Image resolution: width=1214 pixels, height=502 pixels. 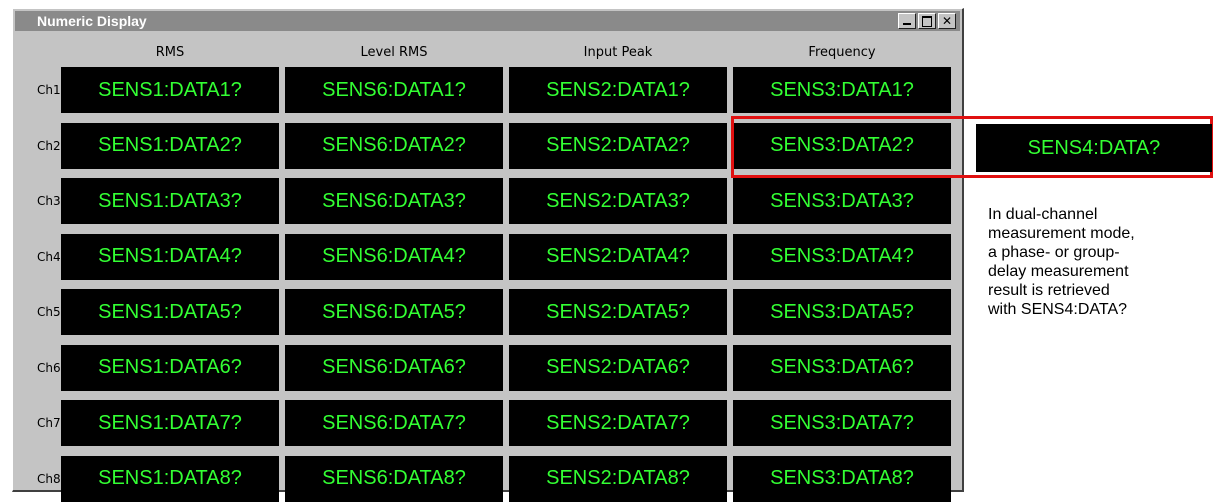 What do you see at coordinates (618, 145) in the screenshot?
I see `display-cell: SENS2:DATA2?` at bounding box center [618, 145].